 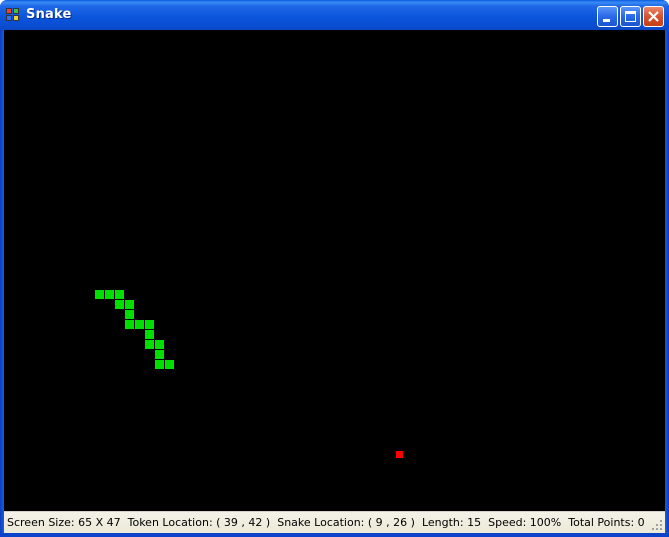 I want to click on minimize-icon, so click(x=606, y=20).